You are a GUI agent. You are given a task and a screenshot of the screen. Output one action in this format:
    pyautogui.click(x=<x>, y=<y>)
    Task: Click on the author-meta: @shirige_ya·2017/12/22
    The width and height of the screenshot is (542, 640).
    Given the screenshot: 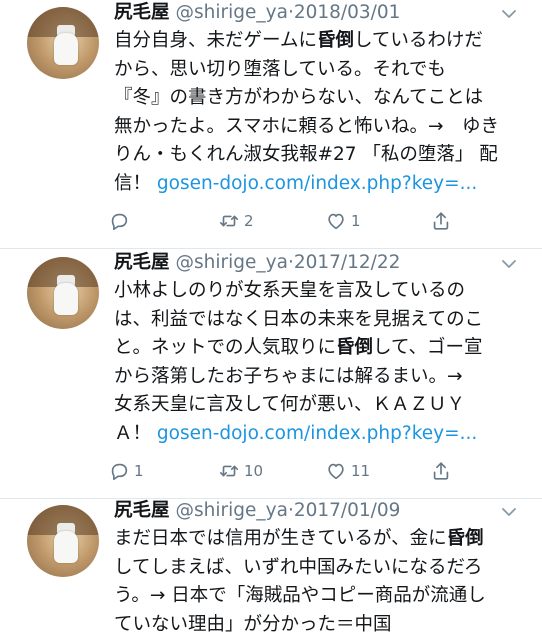 What is the action you would take?
    pyautogui.click(x=288, y=262)
    